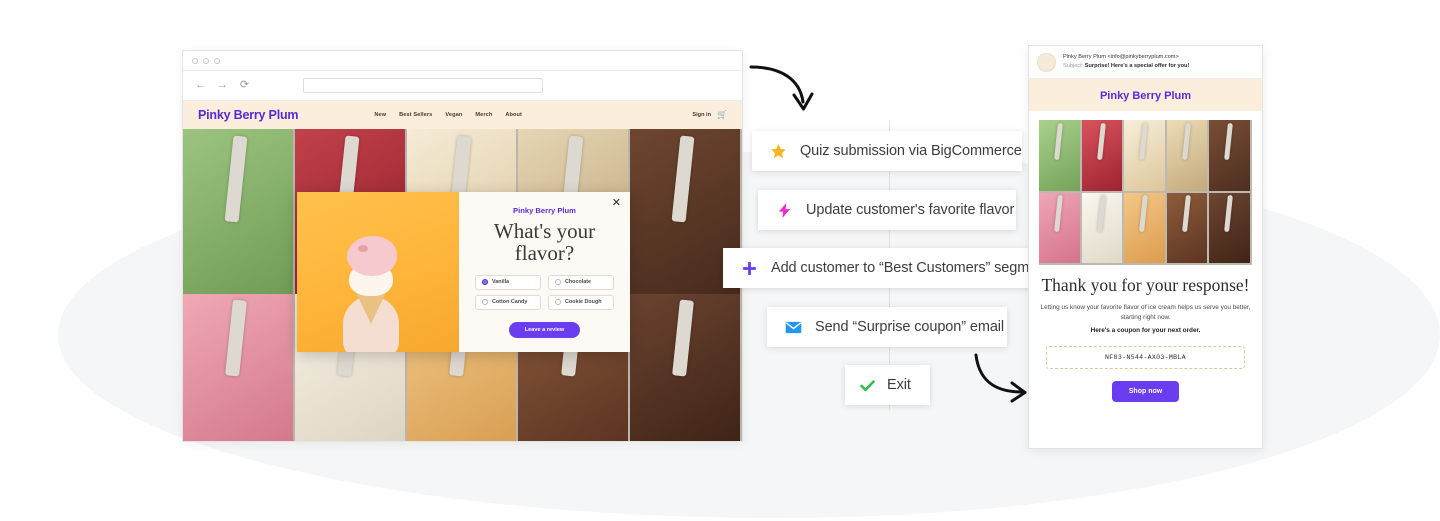  I want to click on email-copy-bold: Here's a coupon for your next order., so click(1145, 331).